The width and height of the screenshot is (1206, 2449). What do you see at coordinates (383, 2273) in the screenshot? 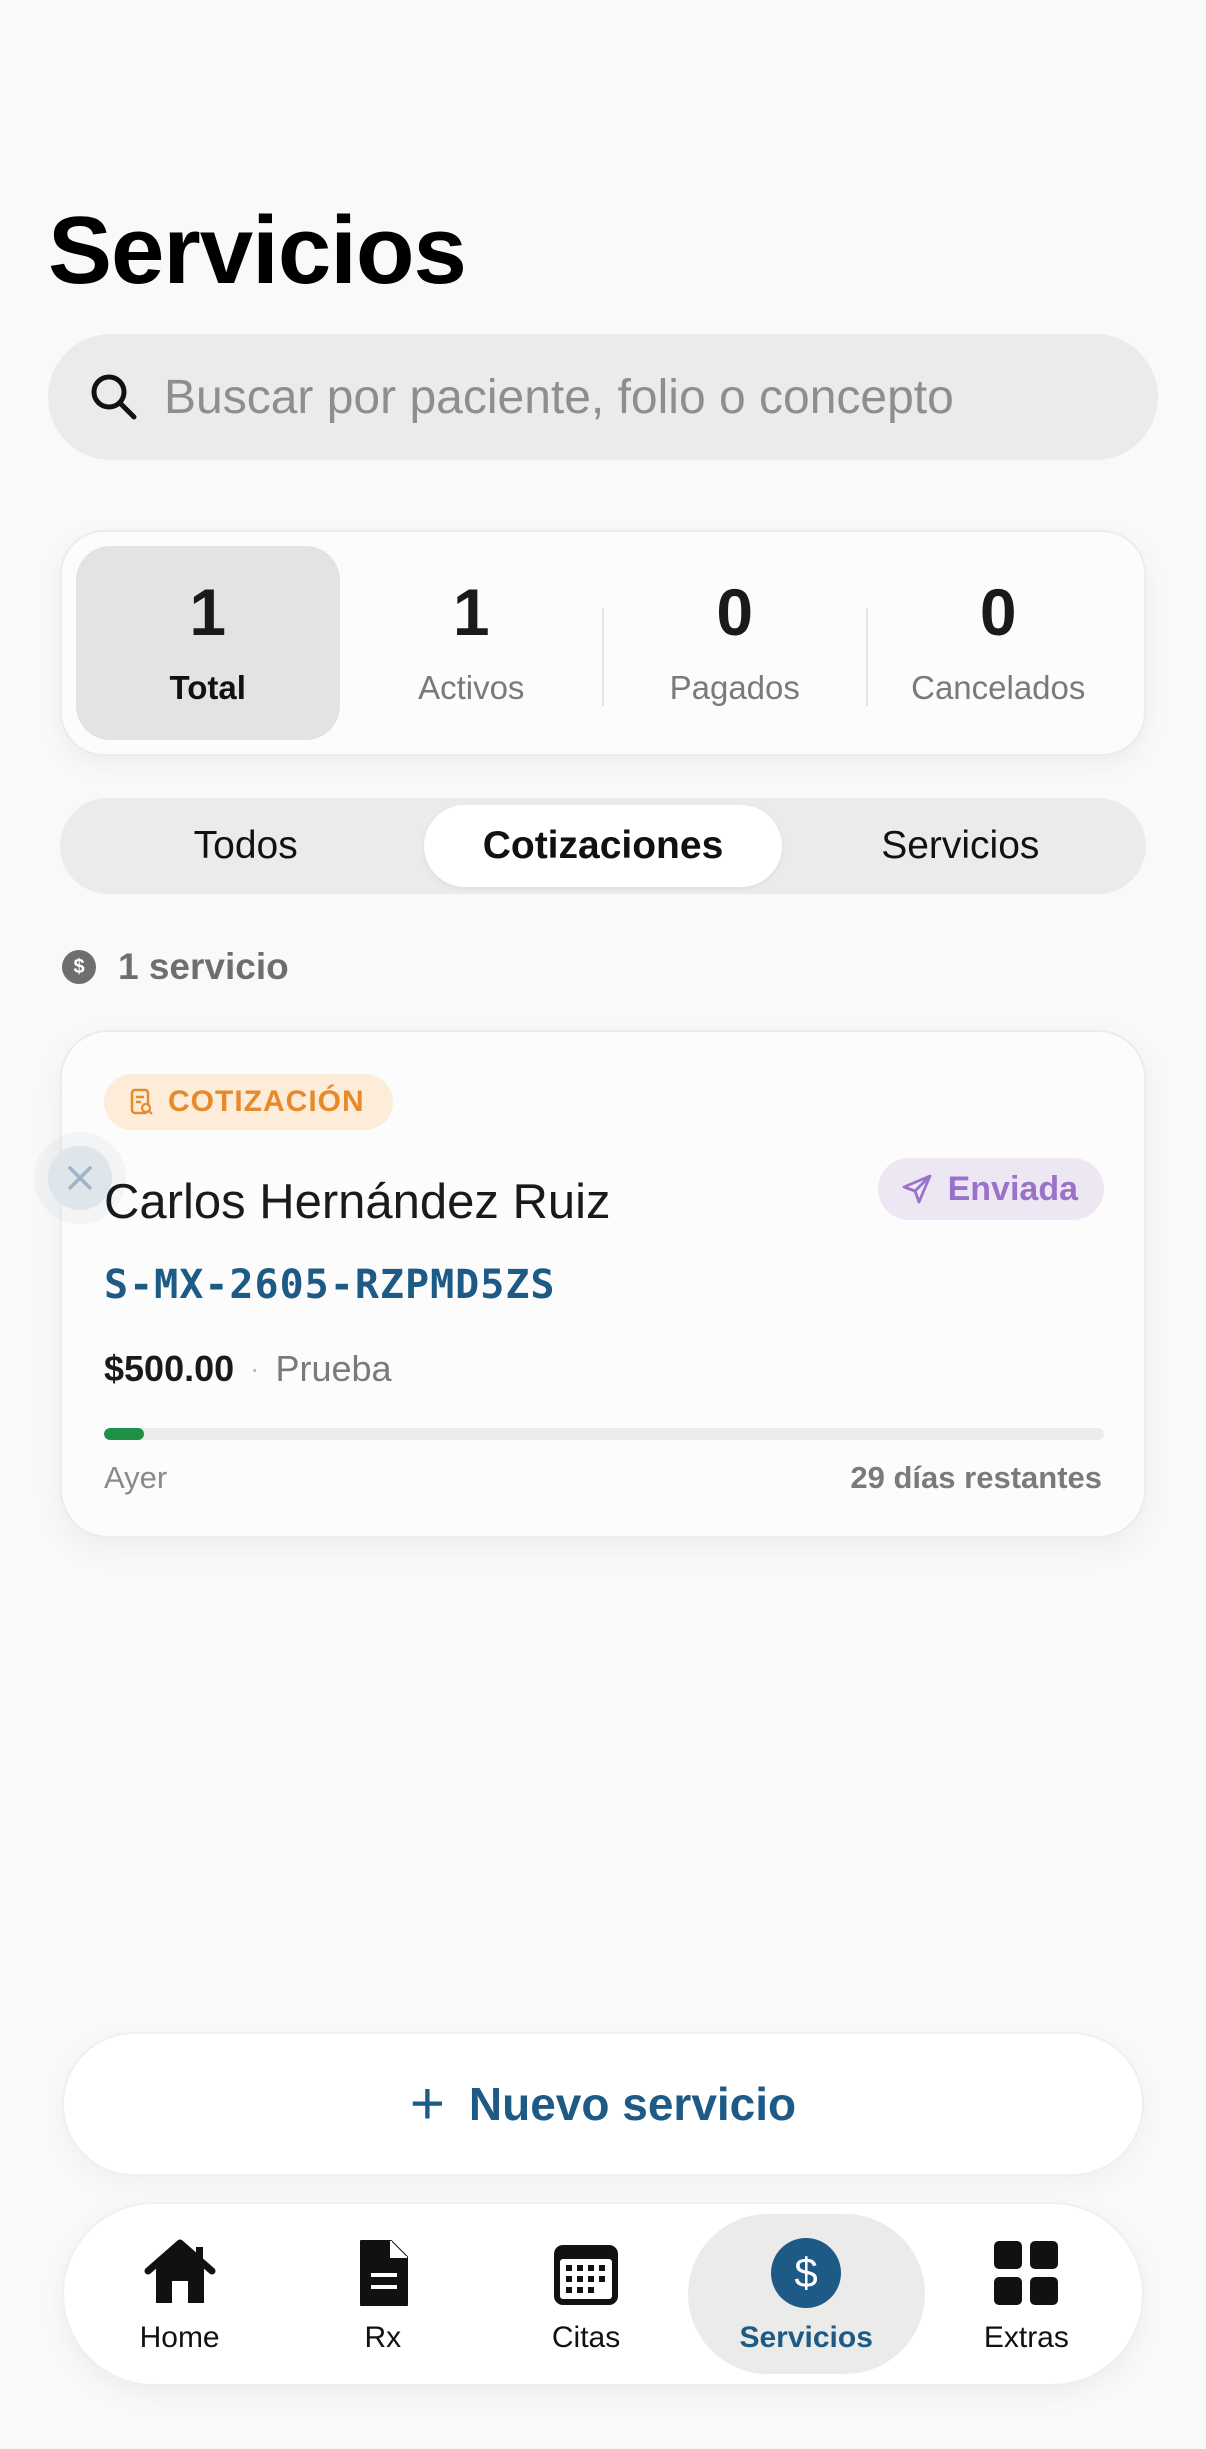
I see `document-icon` at bounding box center [383, 2273].